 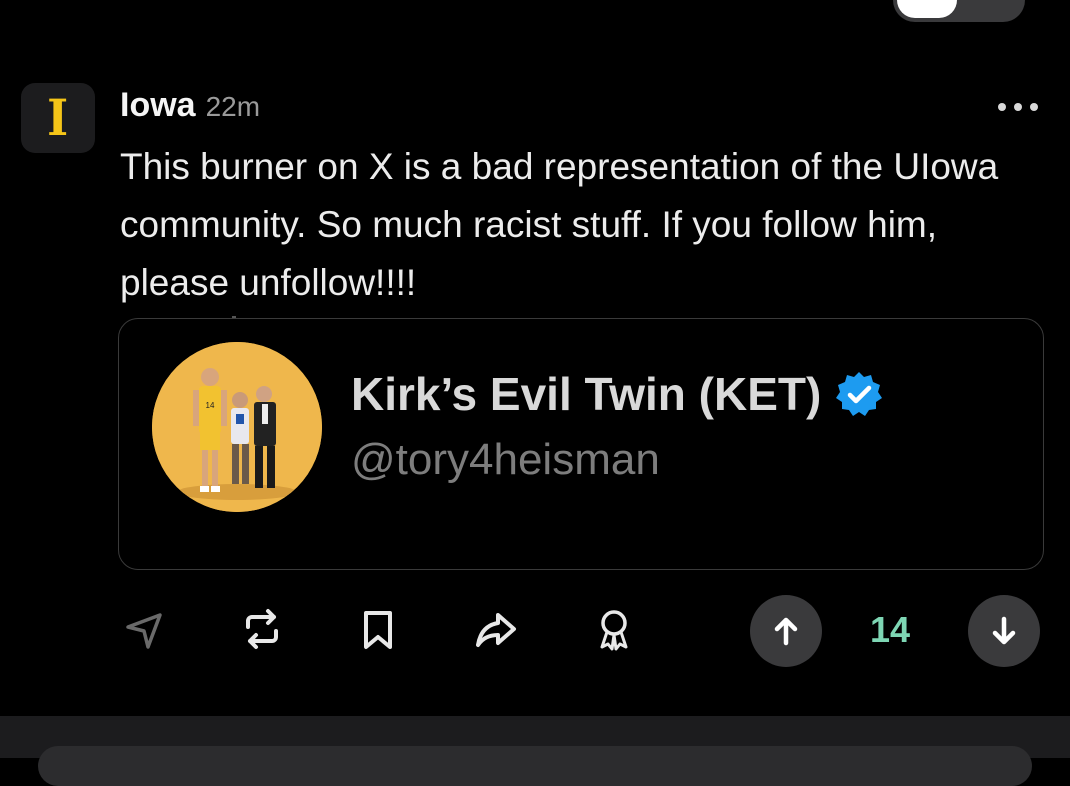 I want to click on arrow-up-icon, so click(x=786, y=631).